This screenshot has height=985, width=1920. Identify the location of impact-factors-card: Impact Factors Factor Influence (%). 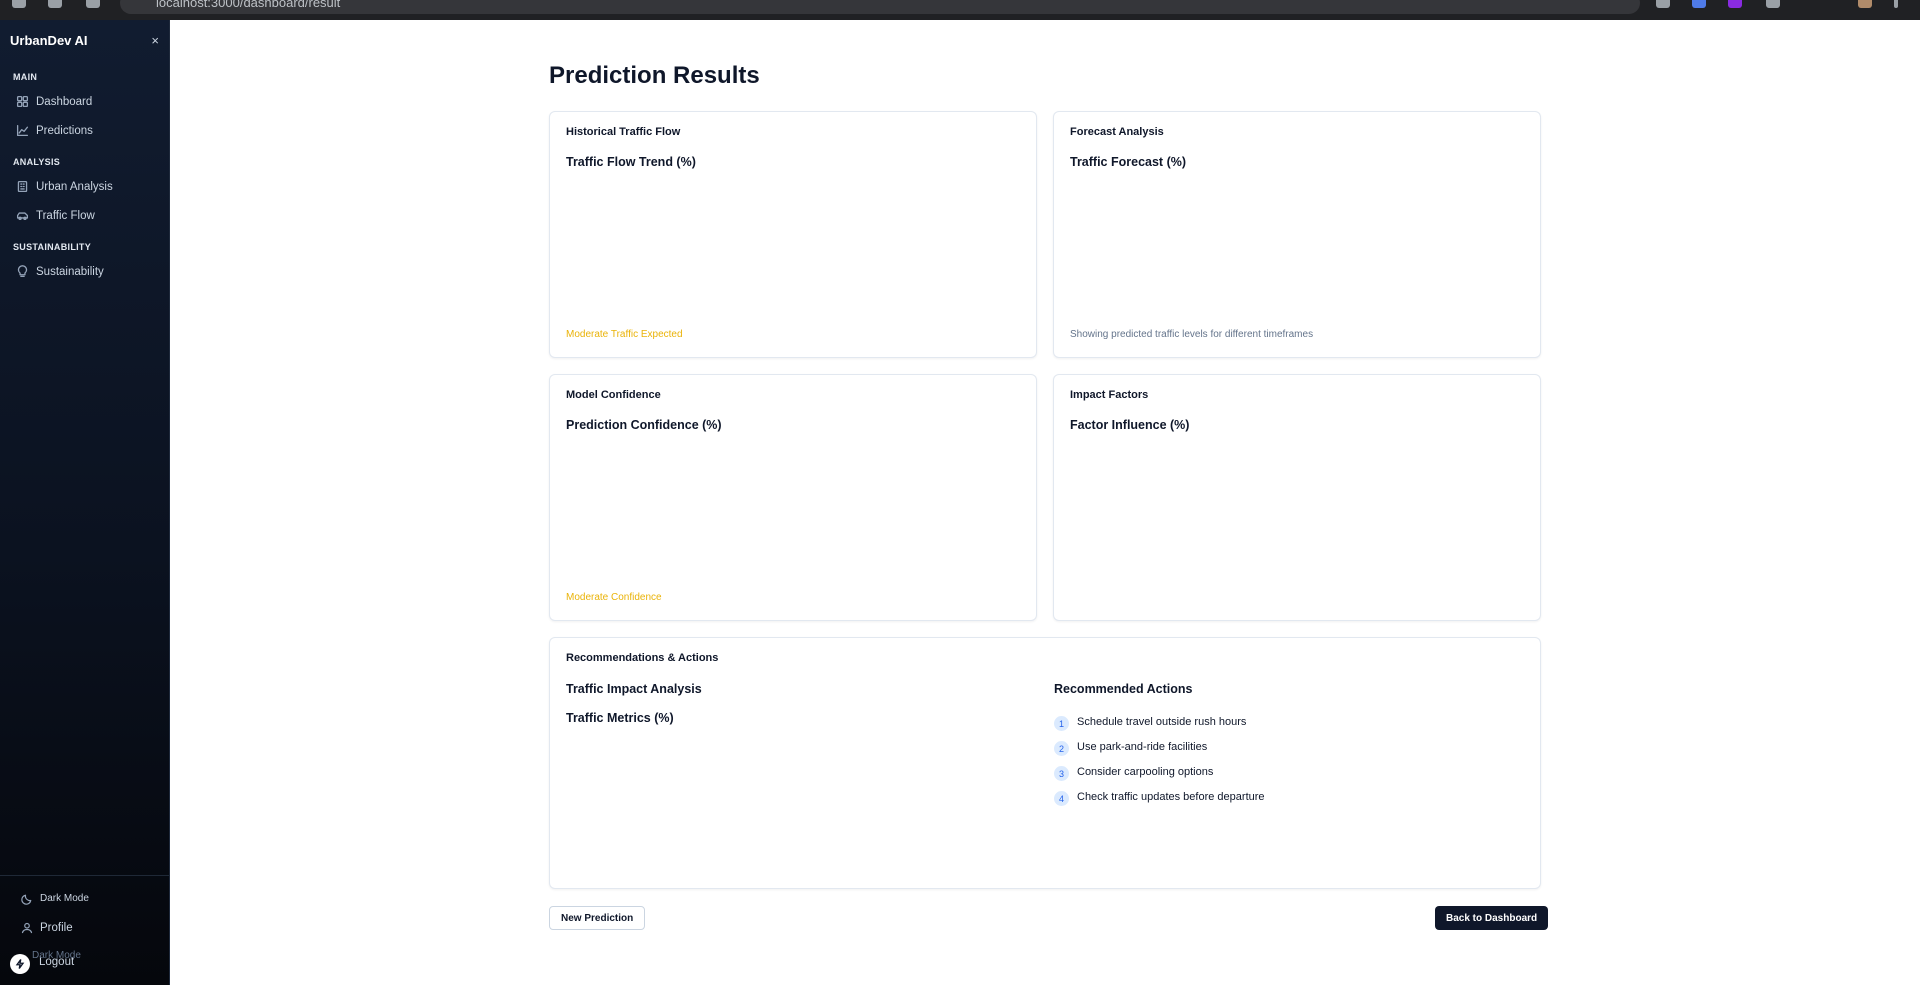
(1297, 497).